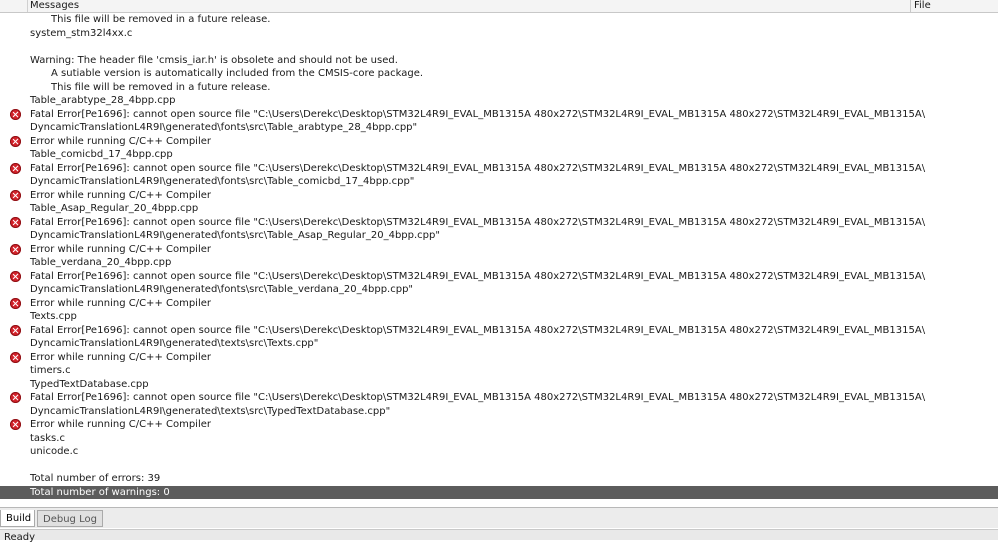 The height and width of the screenshot is (546, 998). What do you see at coordinates (499, 536) in the screenshot?
I see `status-bar: Ready` at bounding box center [499, 536].